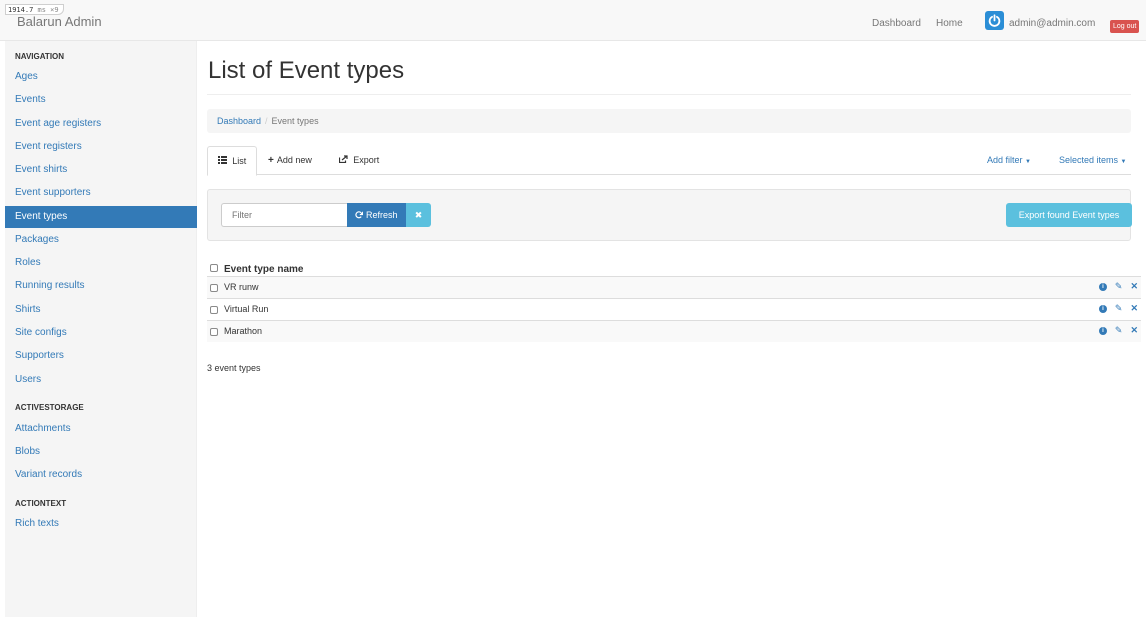 The width and height of the screenshot is (1146, 617). Describe the element at coordinates (360, 215) in the screenshot. I see `refresh-icon` at that location.